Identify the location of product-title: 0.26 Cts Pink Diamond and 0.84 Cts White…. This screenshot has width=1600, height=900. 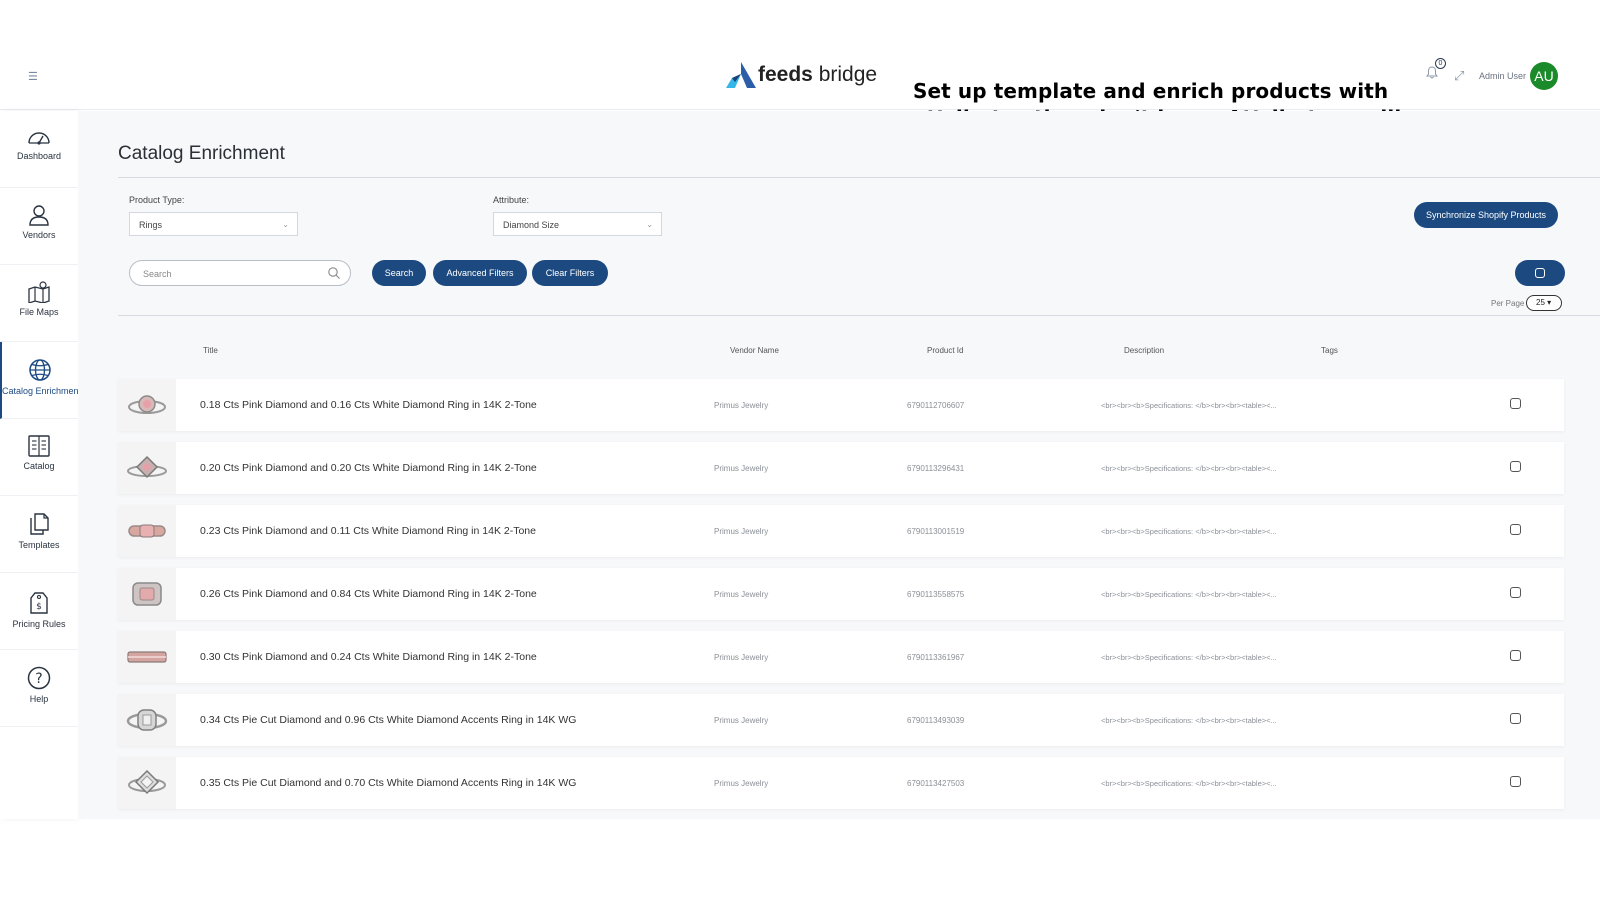
(368, 594).